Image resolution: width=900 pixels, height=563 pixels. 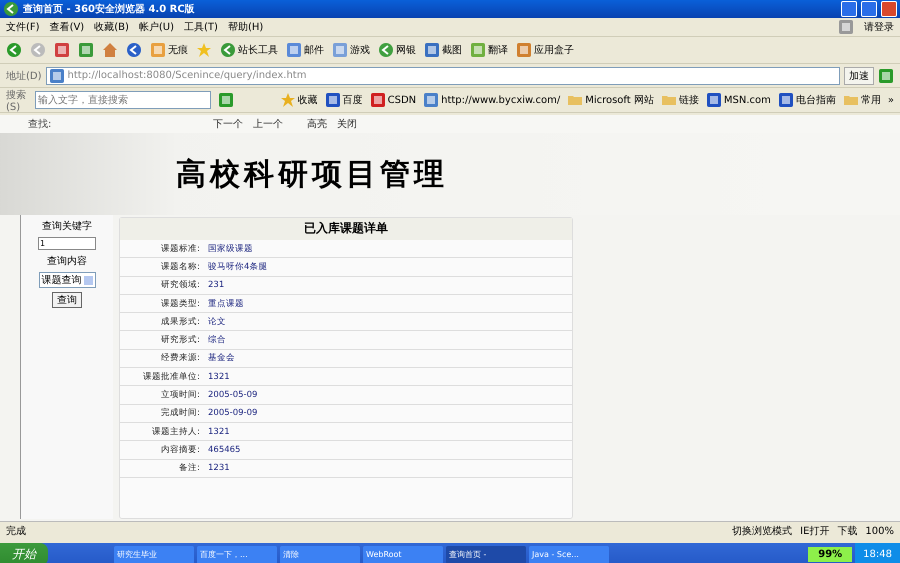 What do you see at coordinates (889, 9) in the screenshot?
I see `close-button` at bounding box center [889, 9].